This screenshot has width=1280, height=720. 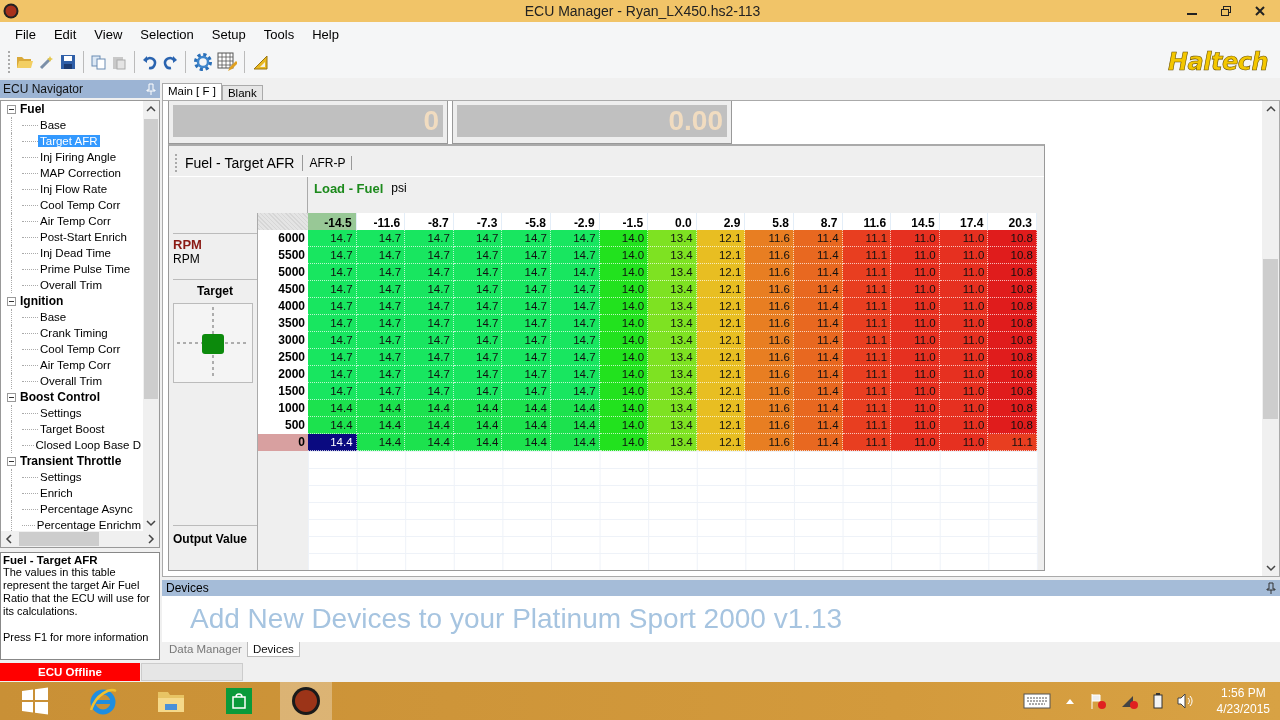 I want to click on menu-item: Setup, so click(x=228, y=34).